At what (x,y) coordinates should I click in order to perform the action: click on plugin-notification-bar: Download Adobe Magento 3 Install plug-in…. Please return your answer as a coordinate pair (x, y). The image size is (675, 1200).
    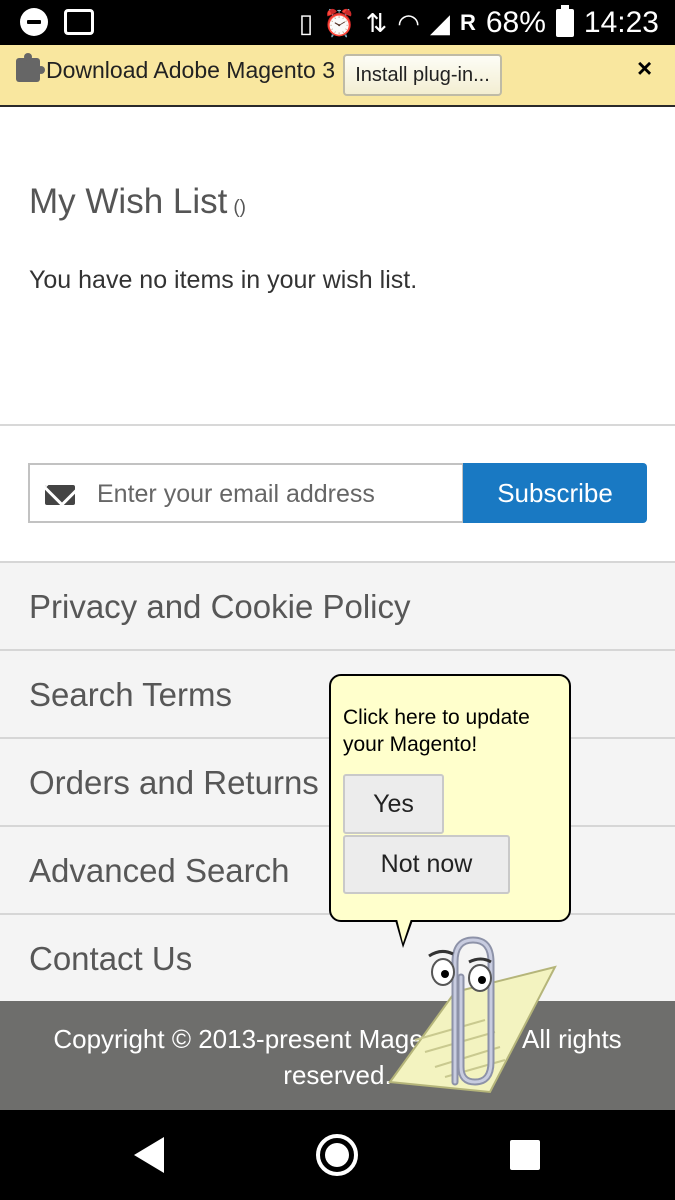
    Looking at the image, I should click on (337, 76).